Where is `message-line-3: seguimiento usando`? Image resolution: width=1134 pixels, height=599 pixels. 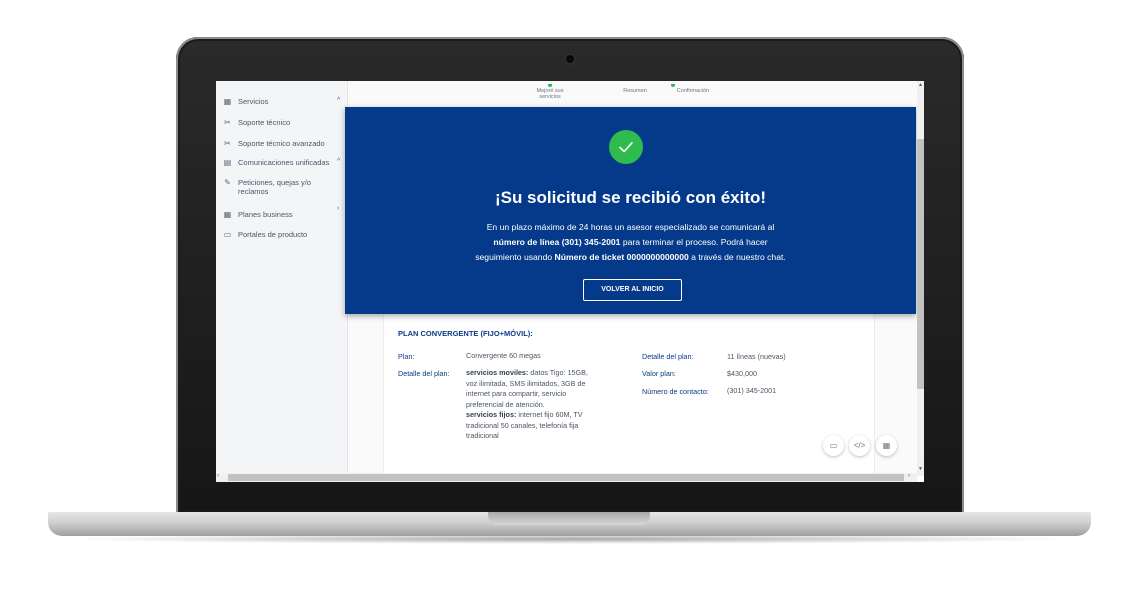 message-line-3: seguimiento usando is located at coordinates (515, 257).